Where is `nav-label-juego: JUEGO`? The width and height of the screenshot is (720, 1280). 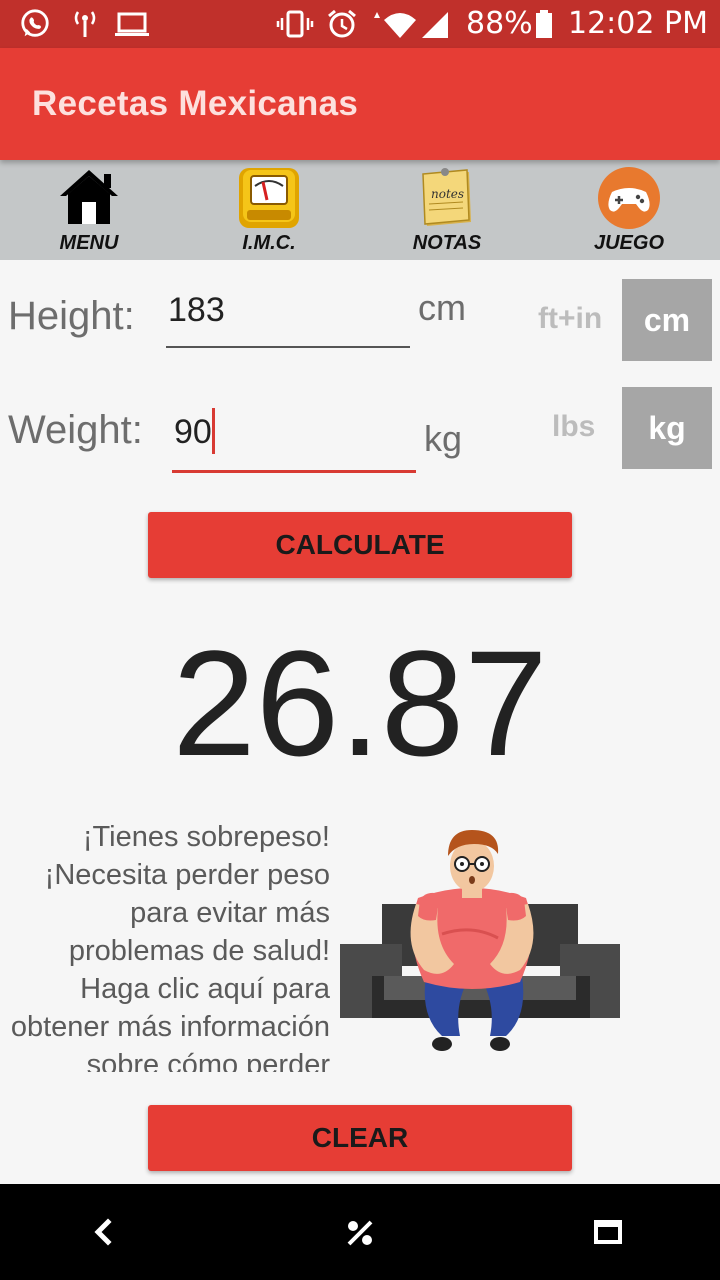 nav-label-juego: JUEGO is located at coordinates (629, 243).